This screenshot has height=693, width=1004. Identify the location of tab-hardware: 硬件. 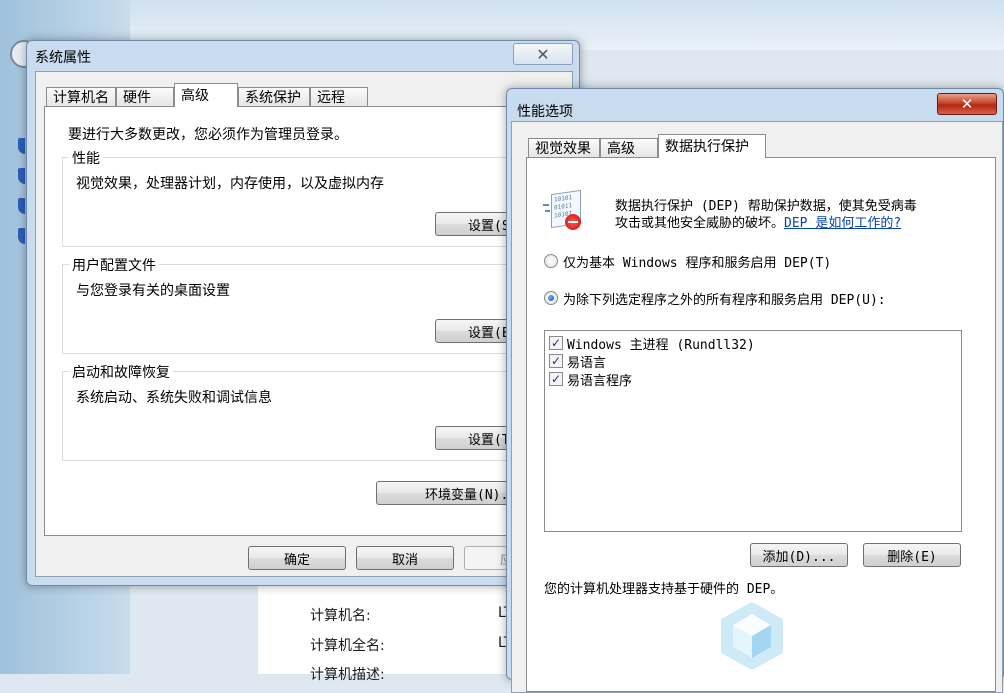
(145, 97).